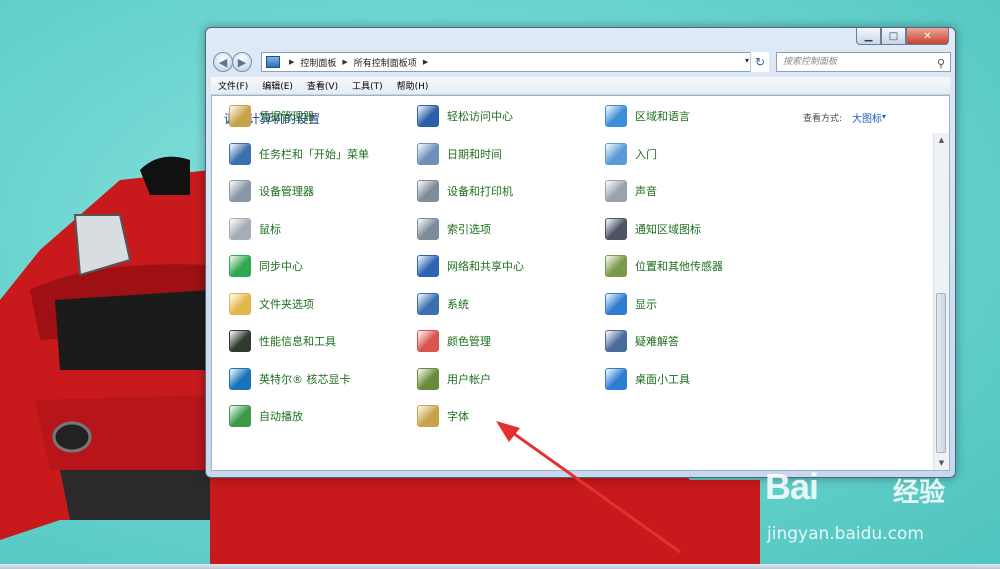  Describe the element at coordinates (616, 153) in the screenshot. I see `getting-started-icon` at that location.